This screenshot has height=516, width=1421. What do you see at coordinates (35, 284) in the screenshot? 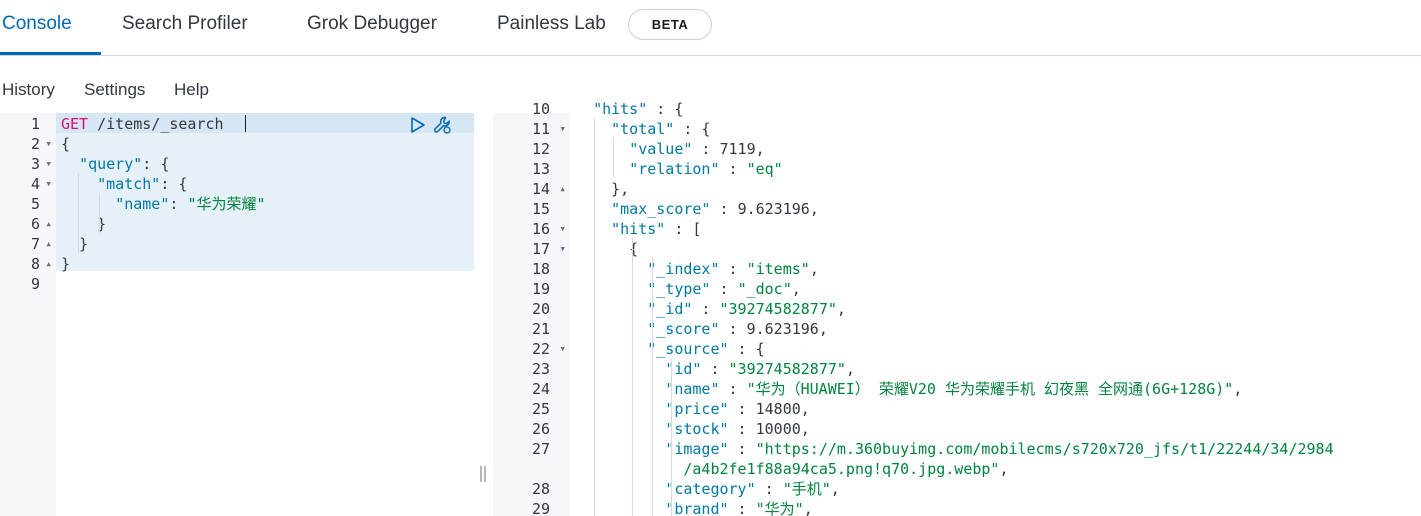
I see `line-number: 9` at bounding box center [35, 284].